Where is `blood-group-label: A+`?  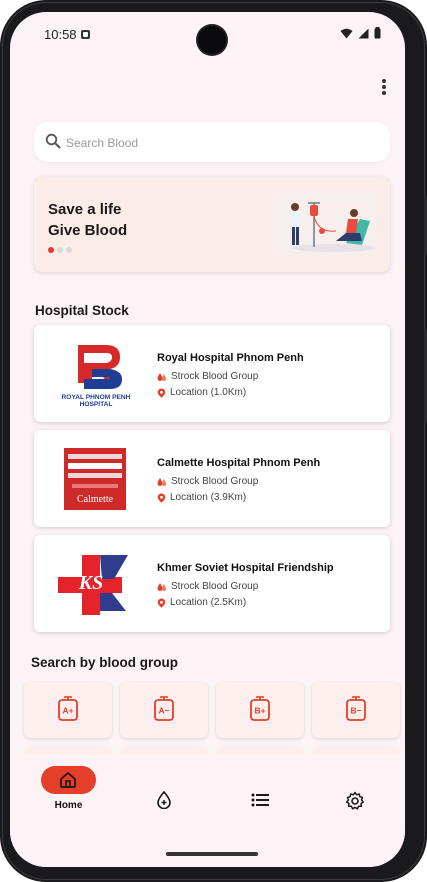
blood-group-label: A+ is located at coordinates (67, 711).